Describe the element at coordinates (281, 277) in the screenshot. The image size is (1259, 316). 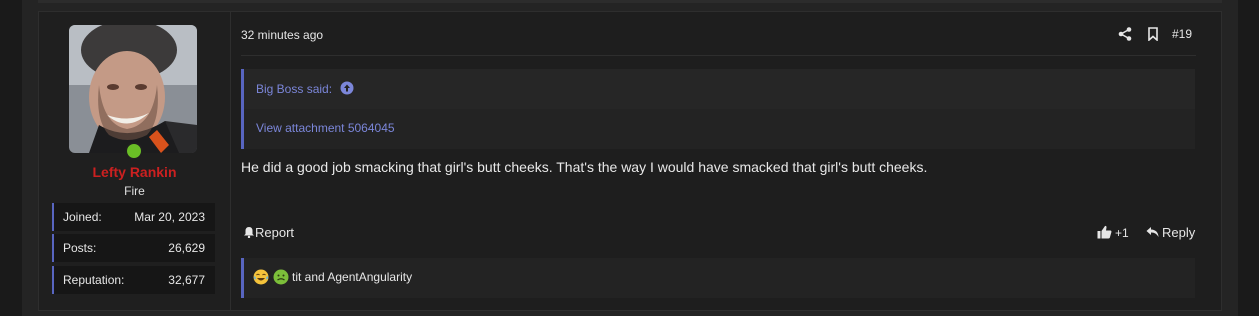
I see `nauseated-emoji-icon` at that location.